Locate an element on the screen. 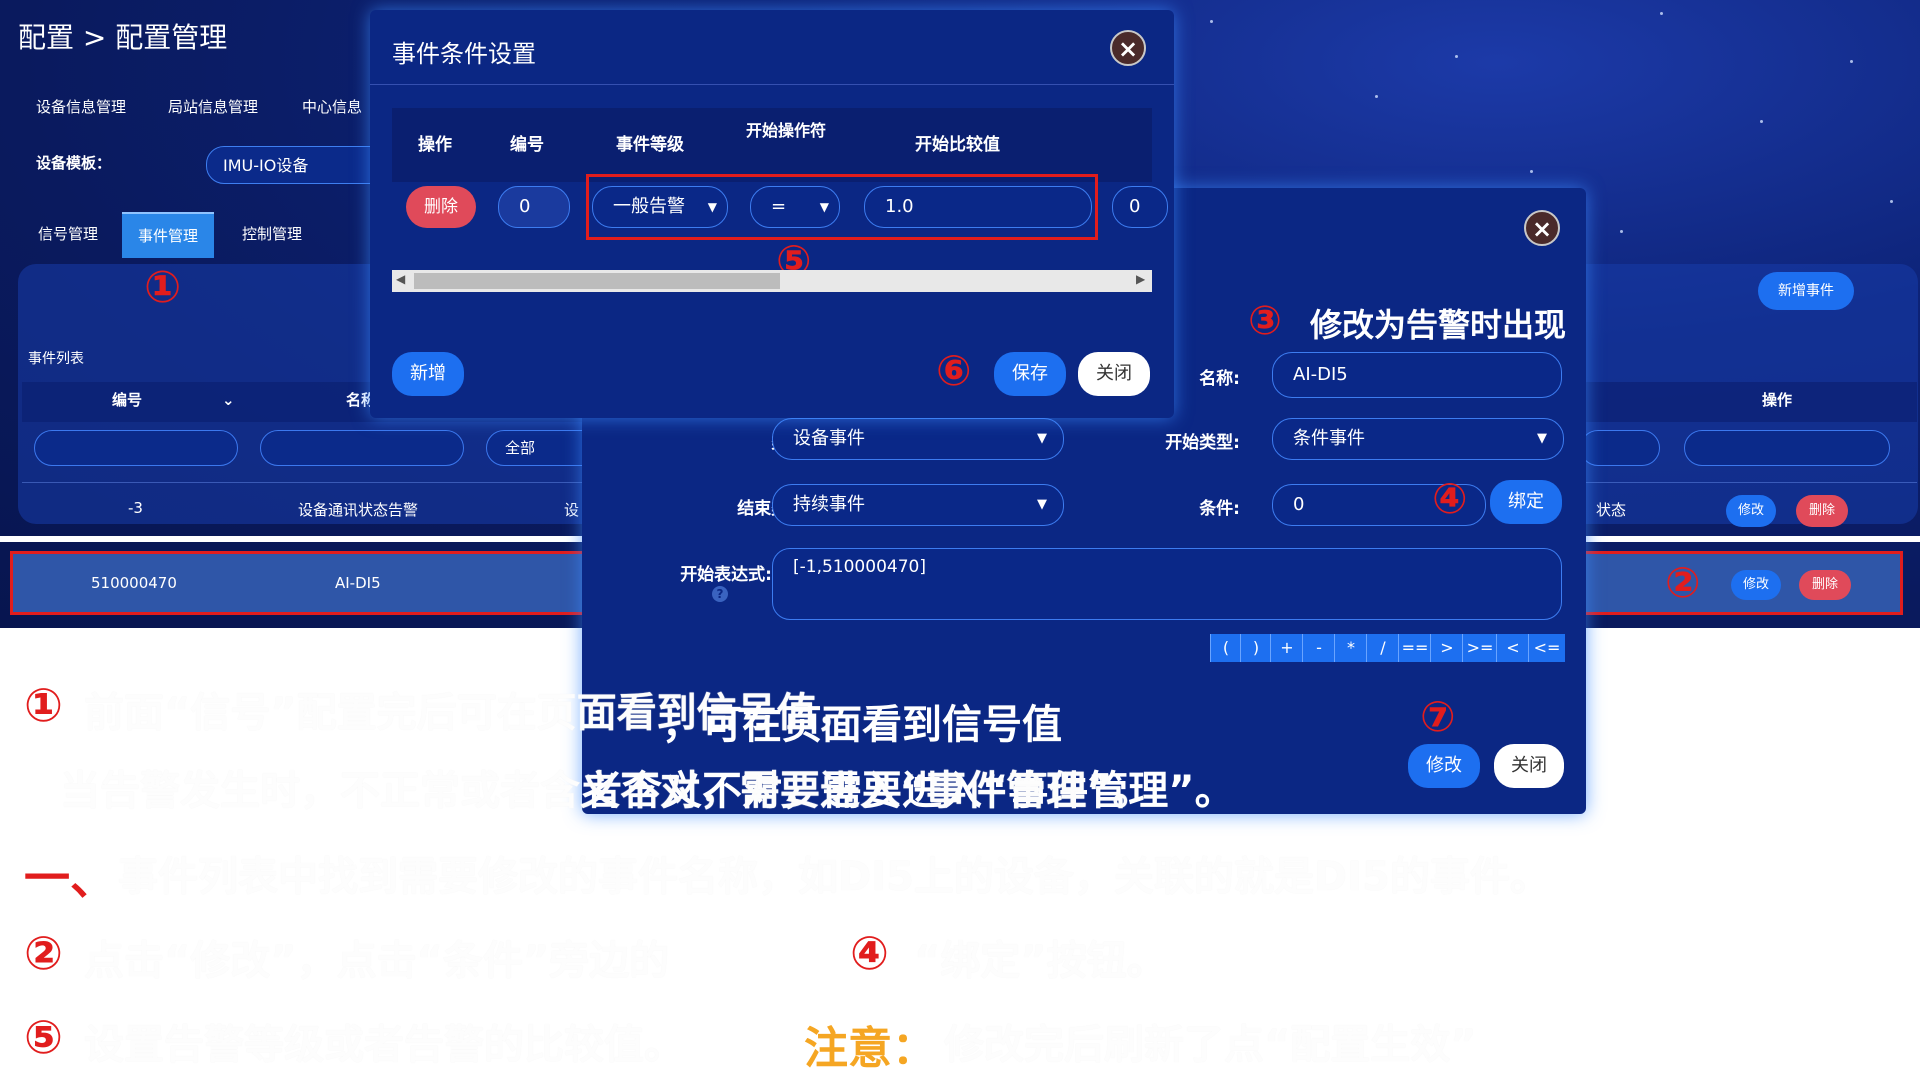 The height and width of the screenshot is (1080, 1920). op-equals: == is located at coordinates (1414, 648).